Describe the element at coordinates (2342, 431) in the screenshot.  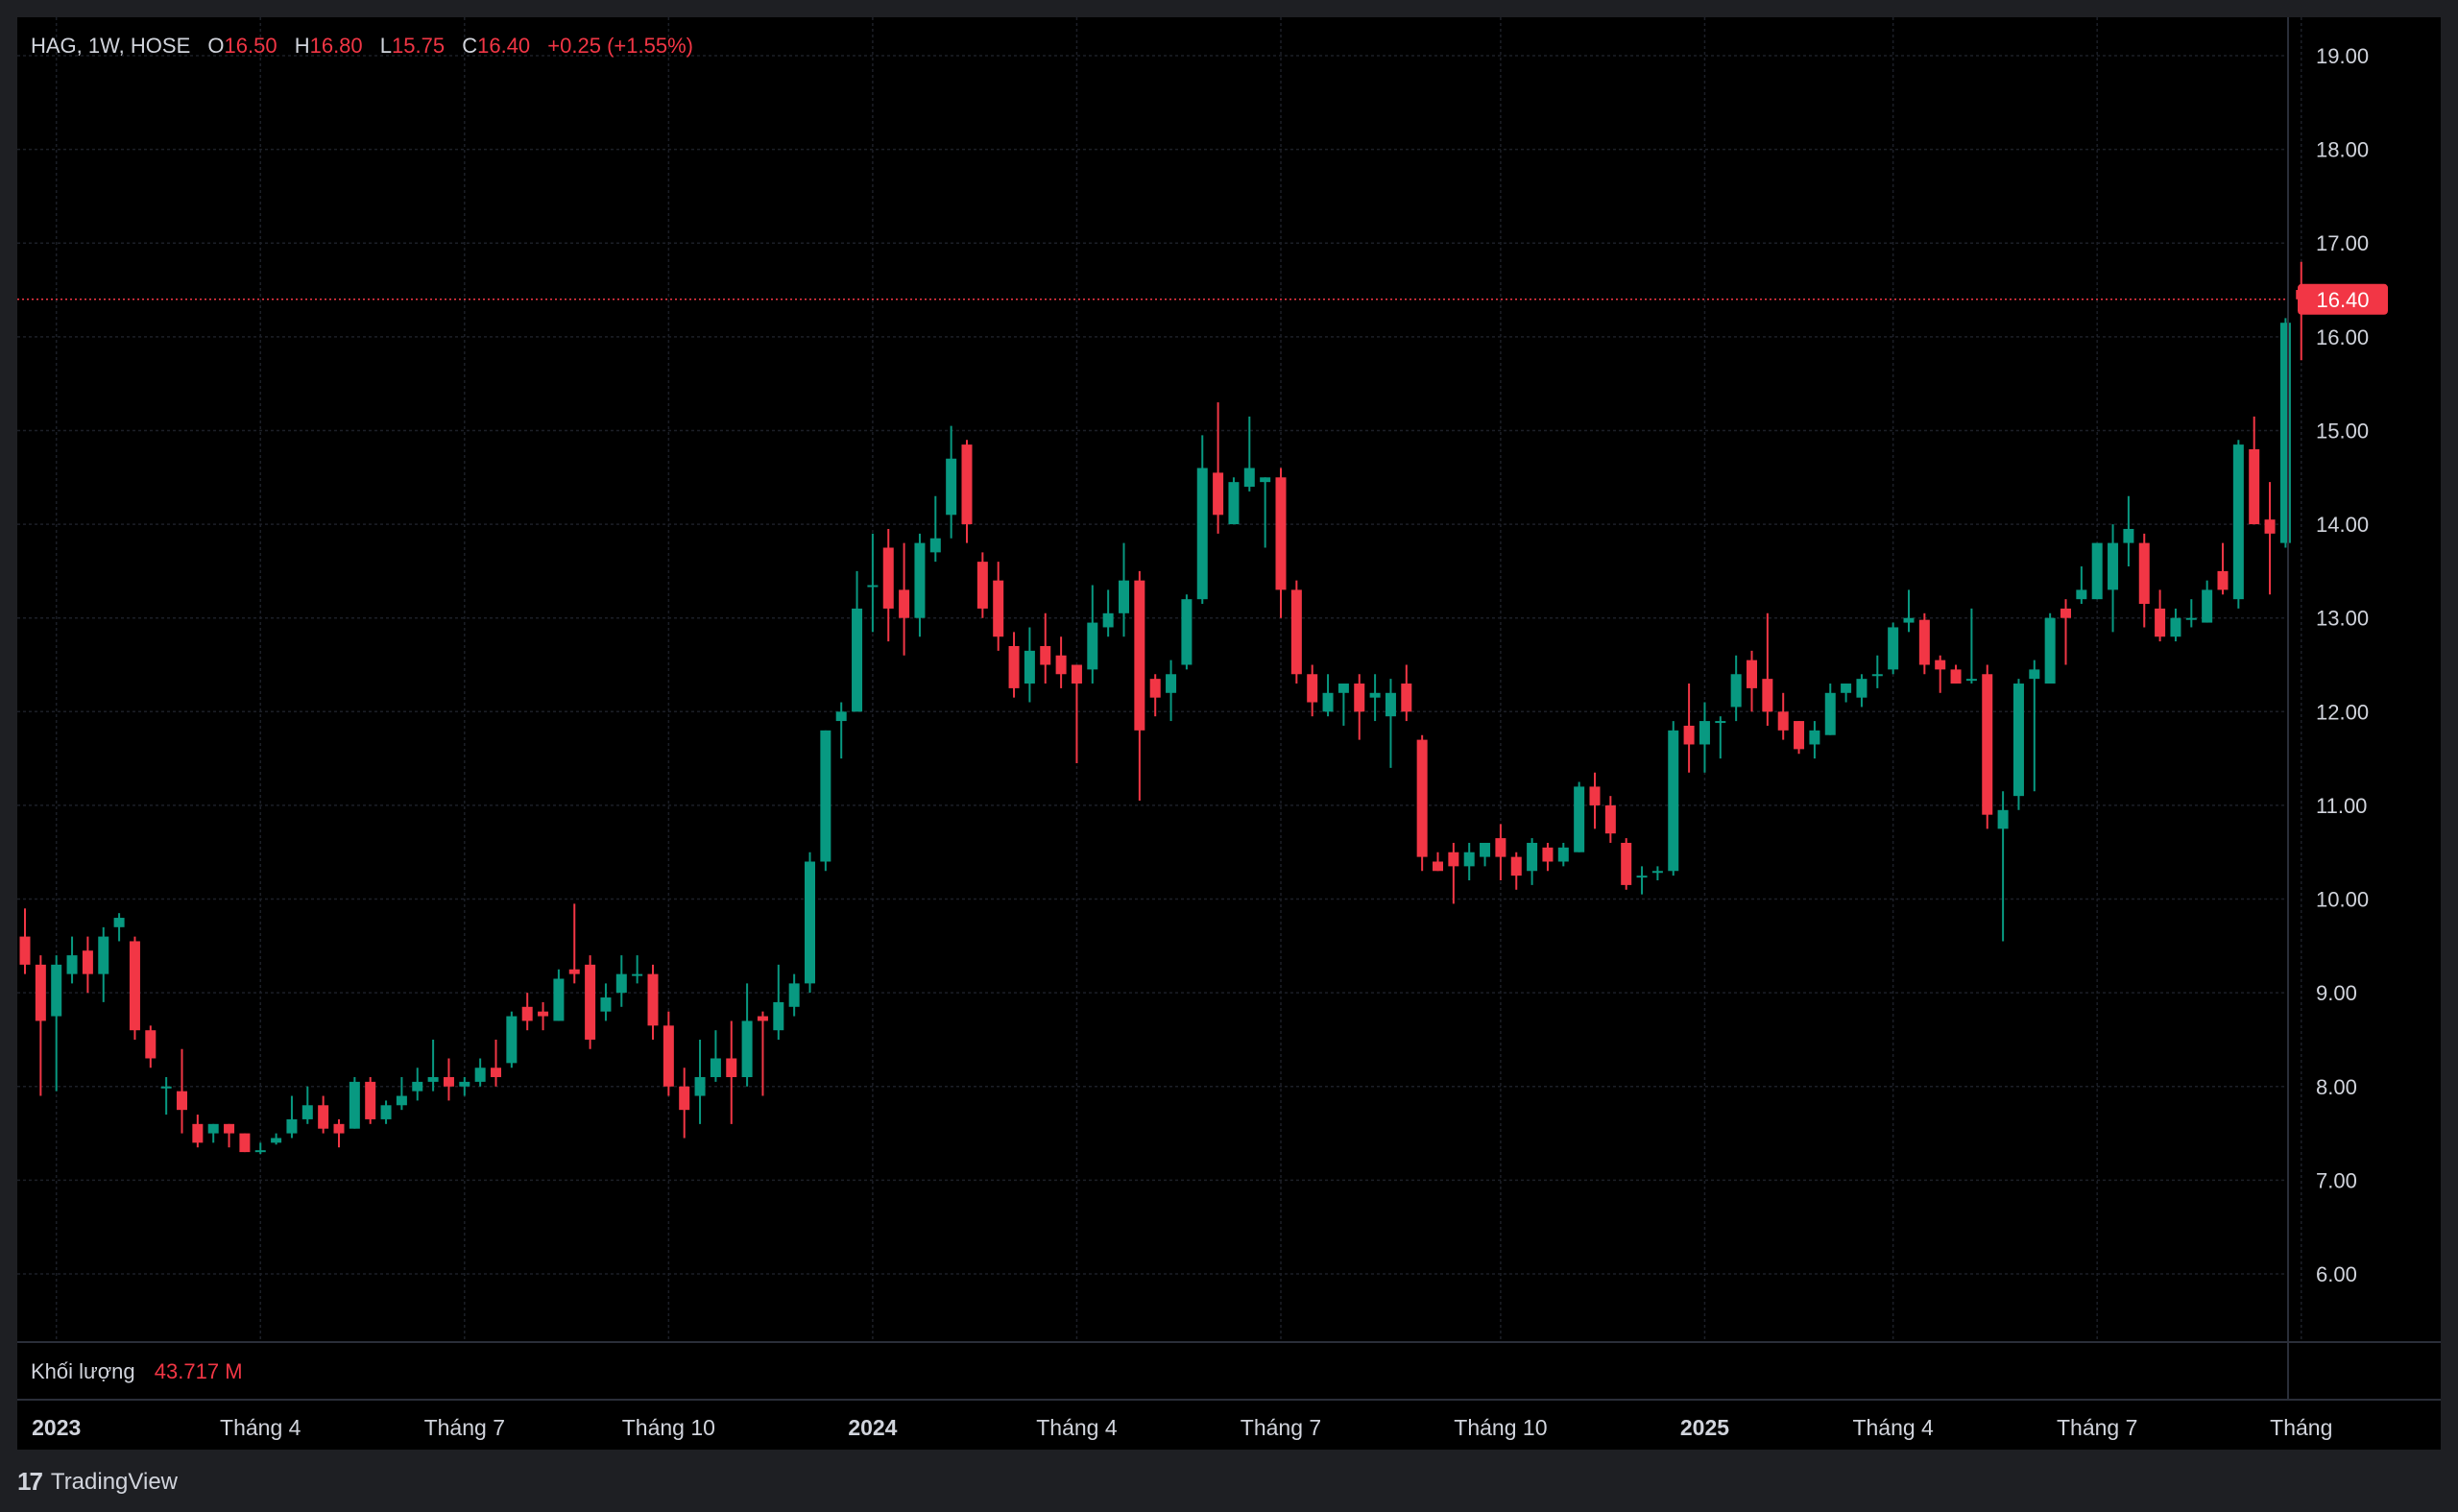
I see `price-tick-label: 15.00` at that location.